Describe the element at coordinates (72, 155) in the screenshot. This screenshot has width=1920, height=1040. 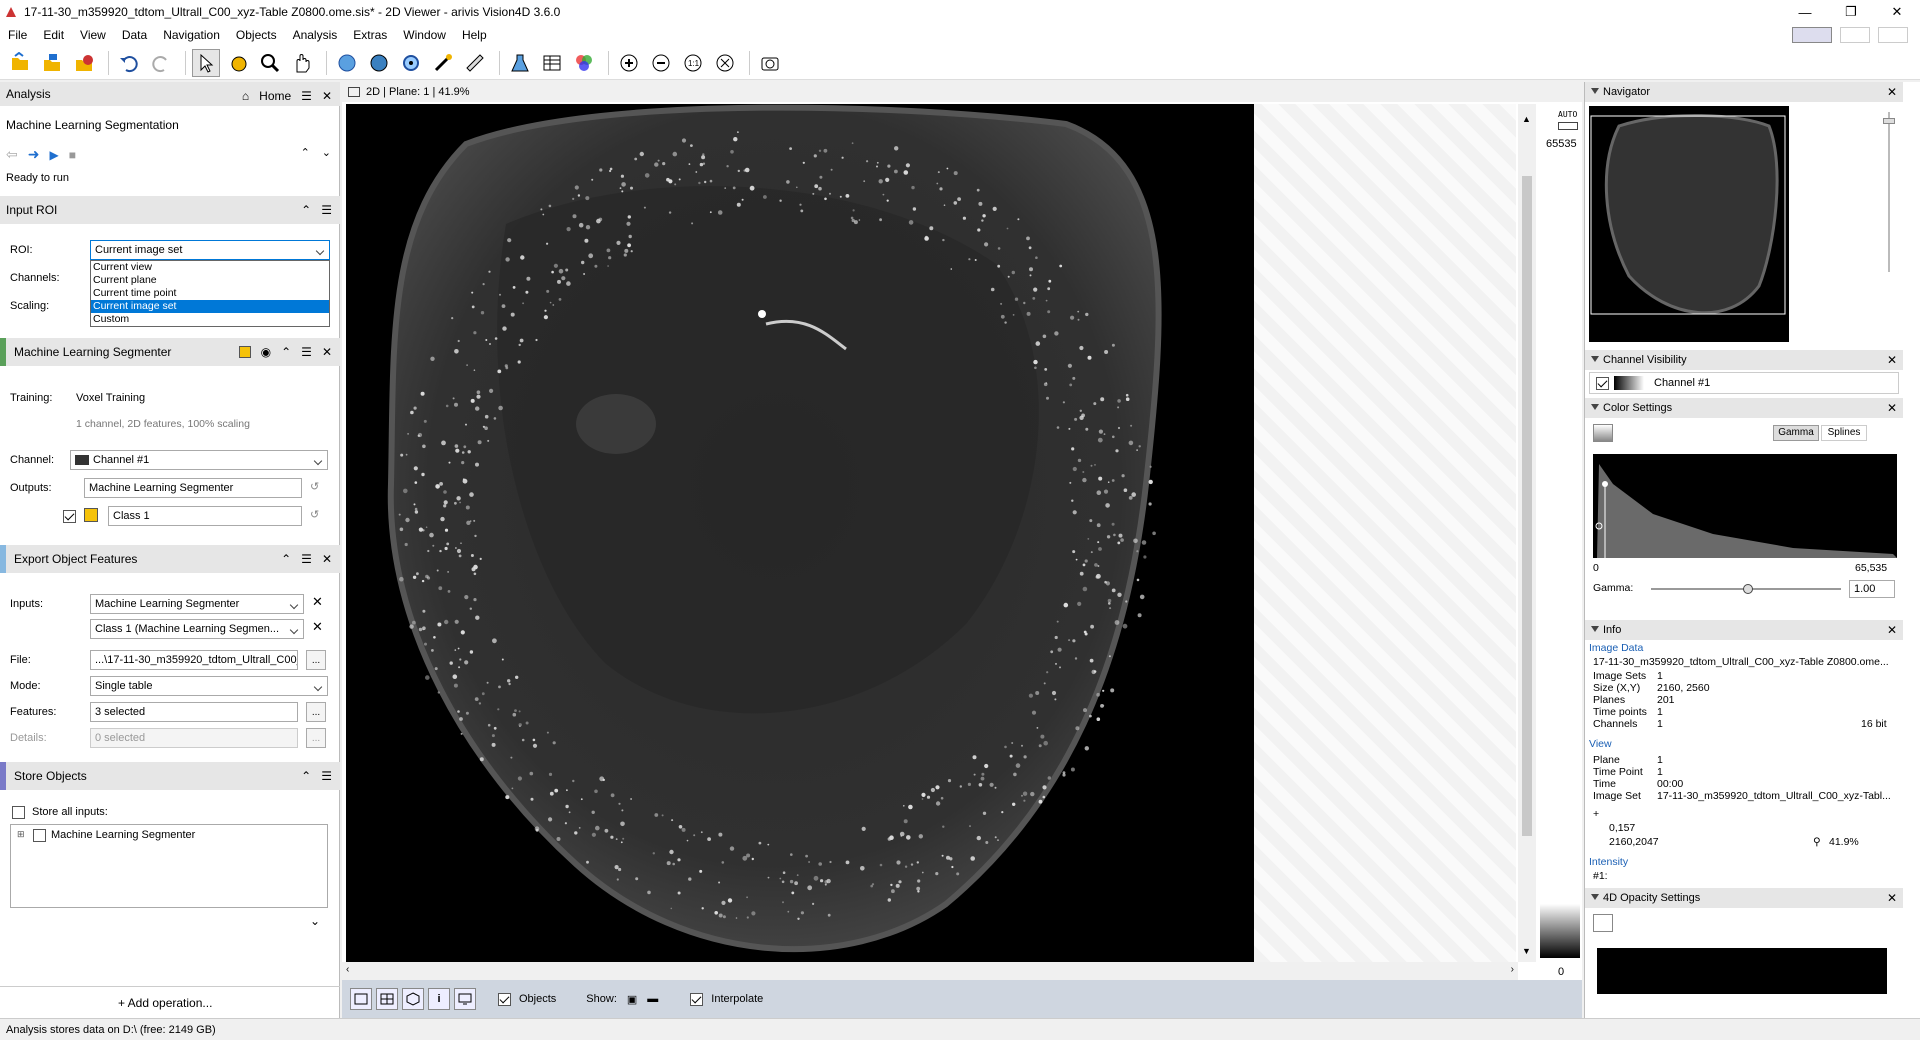
I see `stop-icon: ■` at that location.